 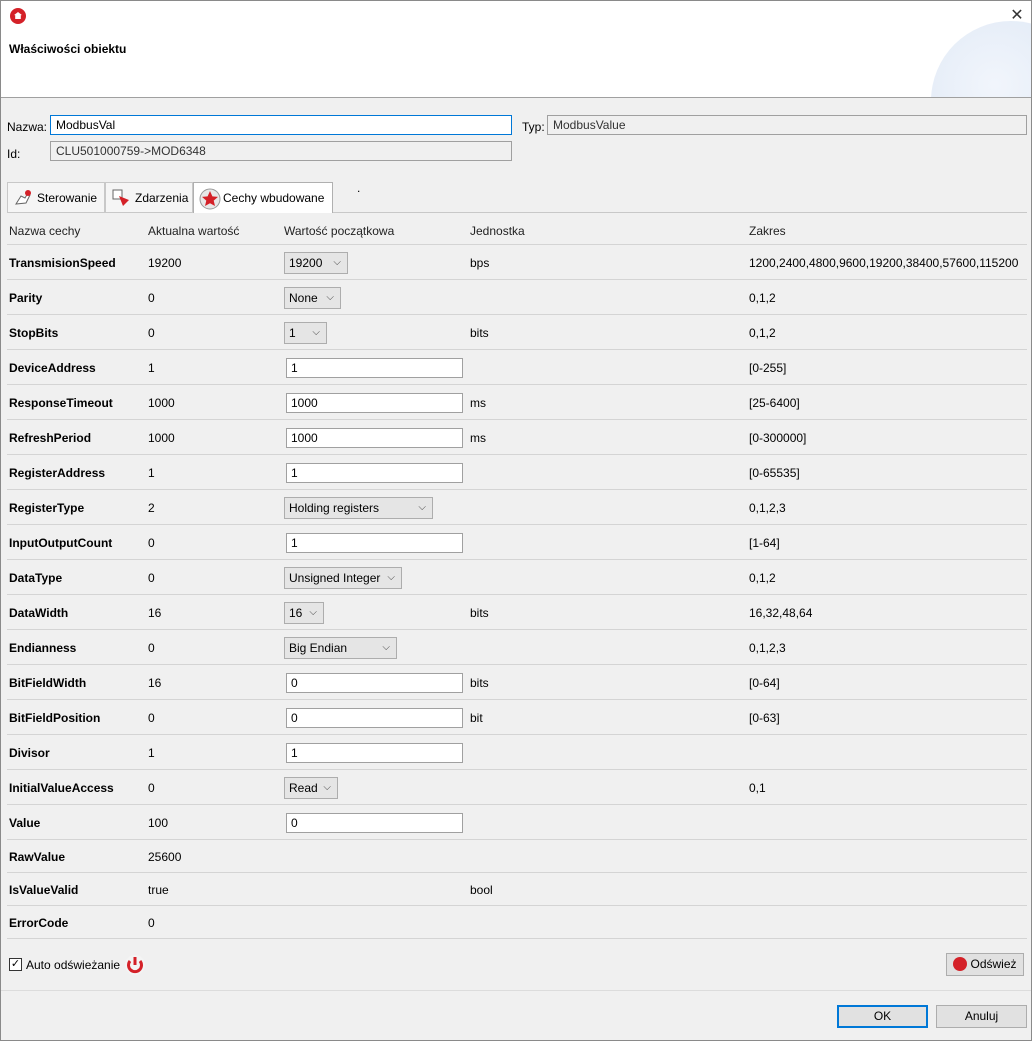 I want to click on name-input, so click(x=281, y=125).